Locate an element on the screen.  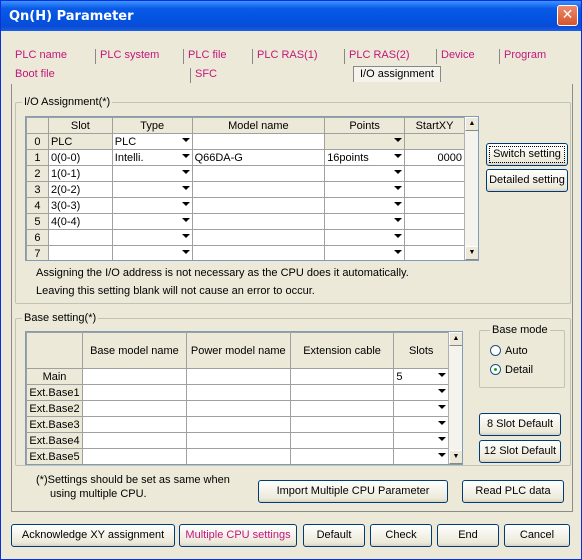
base-mode-detail-radio: Detail is located at coordinates (511, 370).